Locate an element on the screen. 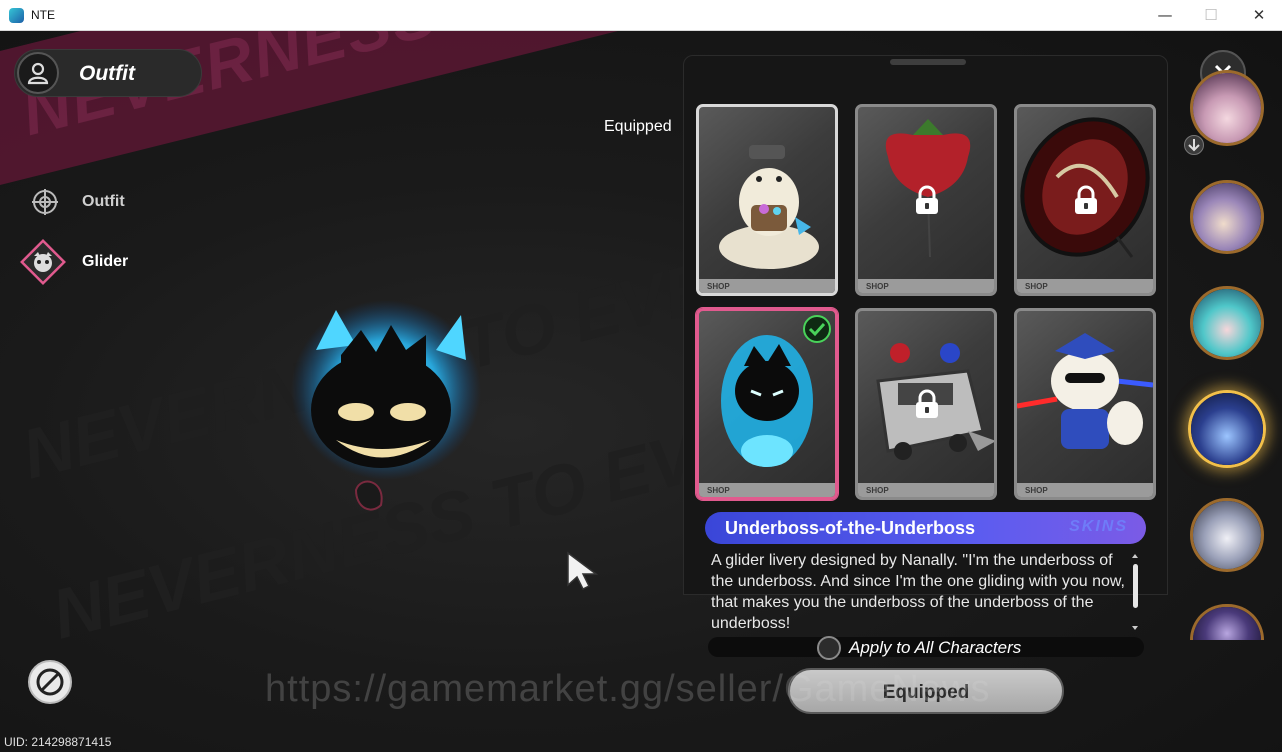 This screenshot has width=1282, height=752. police-hamster-glider-art is located at coordinates (1085, 391).